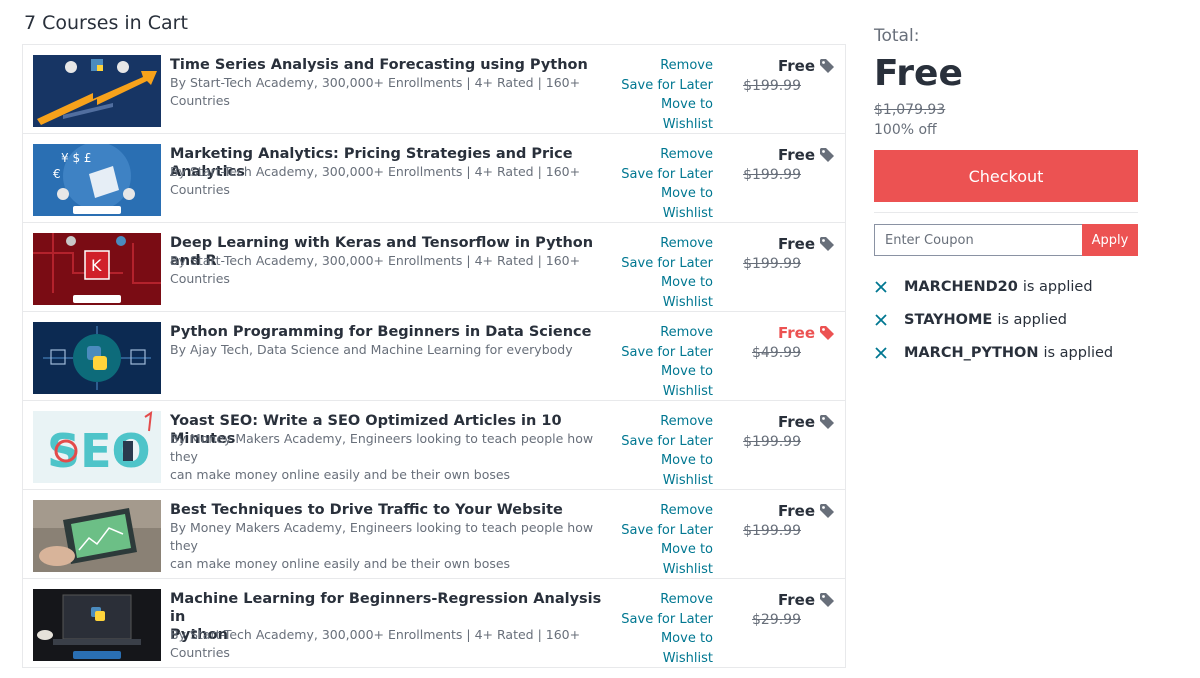  I want to click on cart-heading: 7 Courses in Cart, so click(106, 23).